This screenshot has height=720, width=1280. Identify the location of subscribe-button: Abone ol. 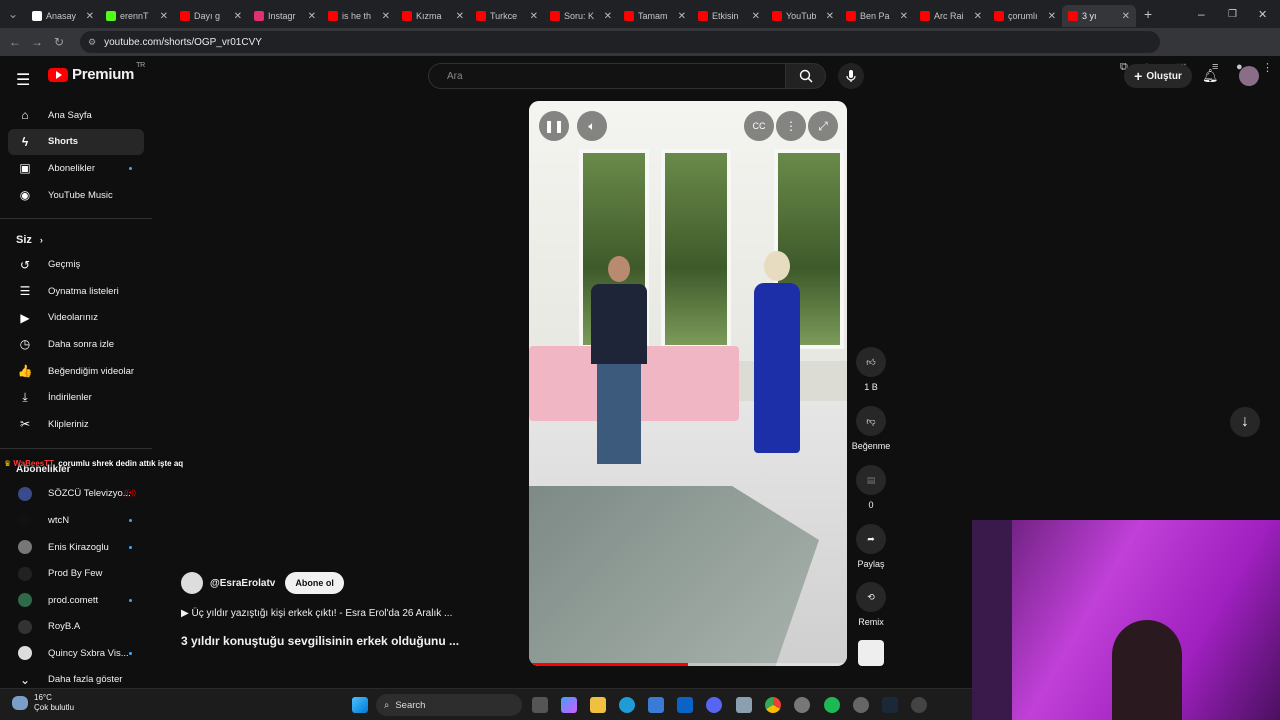
(314, 583).